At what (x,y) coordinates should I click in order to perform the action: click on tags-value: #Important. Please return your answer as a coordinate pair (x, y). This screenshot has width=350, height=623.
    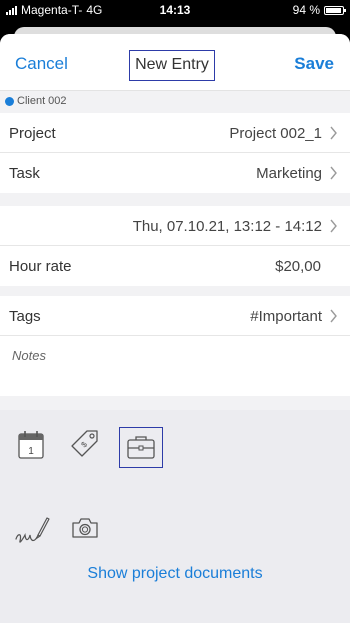
    Looking at the image, I should click on (286, 316).